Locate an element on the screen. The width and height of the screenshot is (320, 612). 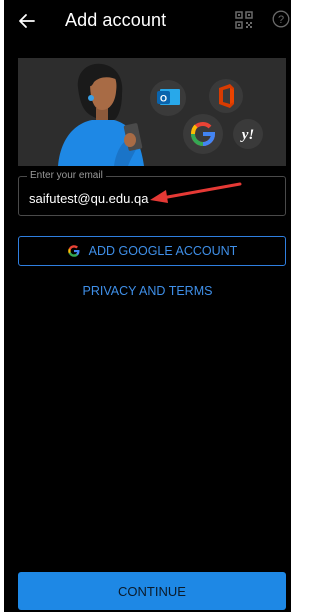
continue-button: CONTINUE is located at coordinates (152, 591).